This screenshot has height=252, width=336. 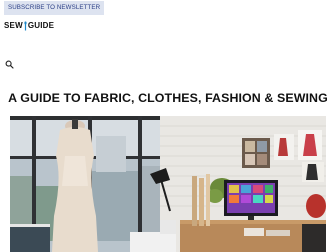 I want to click on site-logo: SEW GUIDE, so click(x=29, y=25).